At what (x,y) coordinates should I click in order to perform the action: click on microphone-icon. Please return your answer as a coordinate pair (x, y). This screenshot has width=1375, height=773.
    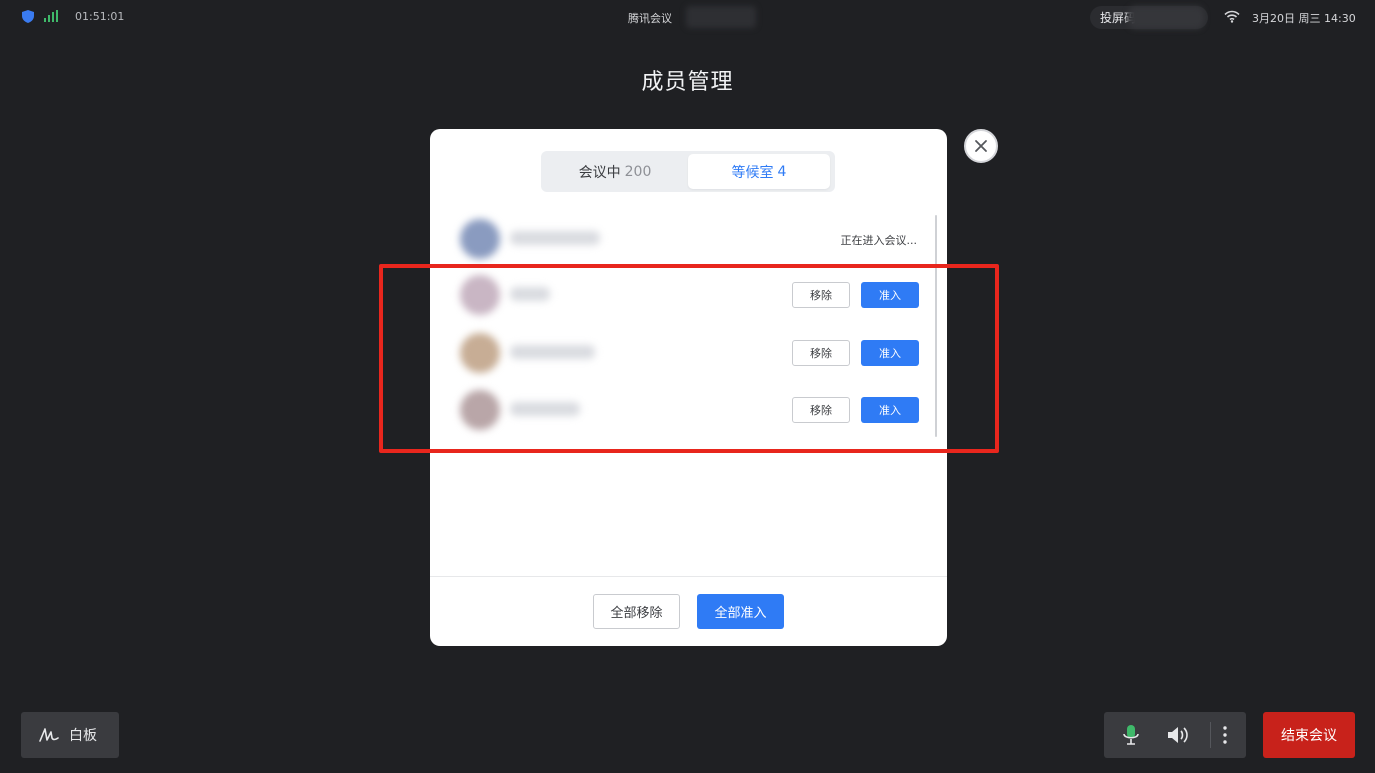
    Looking at the image, I should click on (1131, 735).